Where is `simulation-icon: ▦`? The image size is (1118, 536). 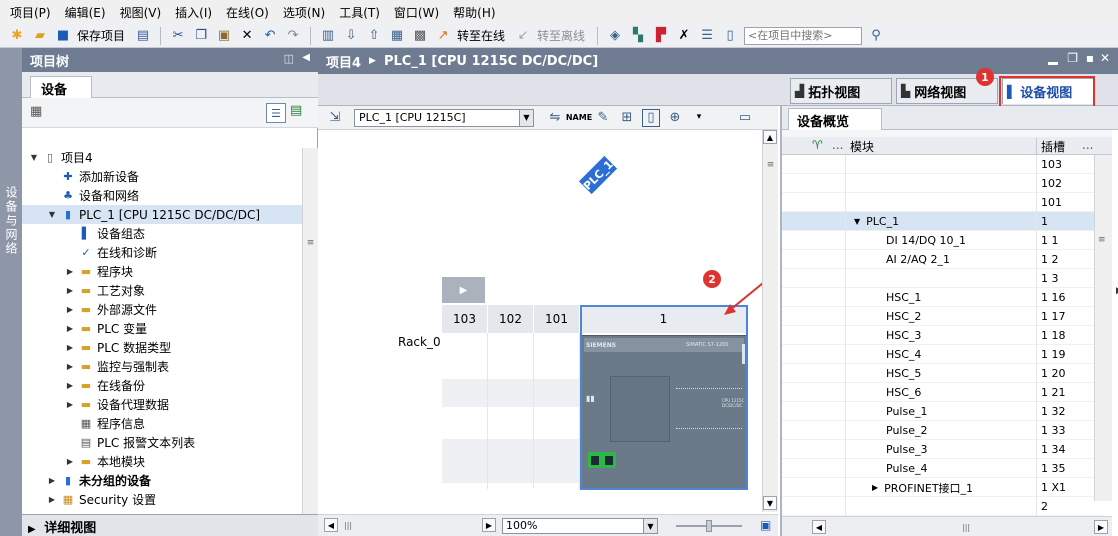 simulation-icon: ▦ is located at coordinates (397, 36).